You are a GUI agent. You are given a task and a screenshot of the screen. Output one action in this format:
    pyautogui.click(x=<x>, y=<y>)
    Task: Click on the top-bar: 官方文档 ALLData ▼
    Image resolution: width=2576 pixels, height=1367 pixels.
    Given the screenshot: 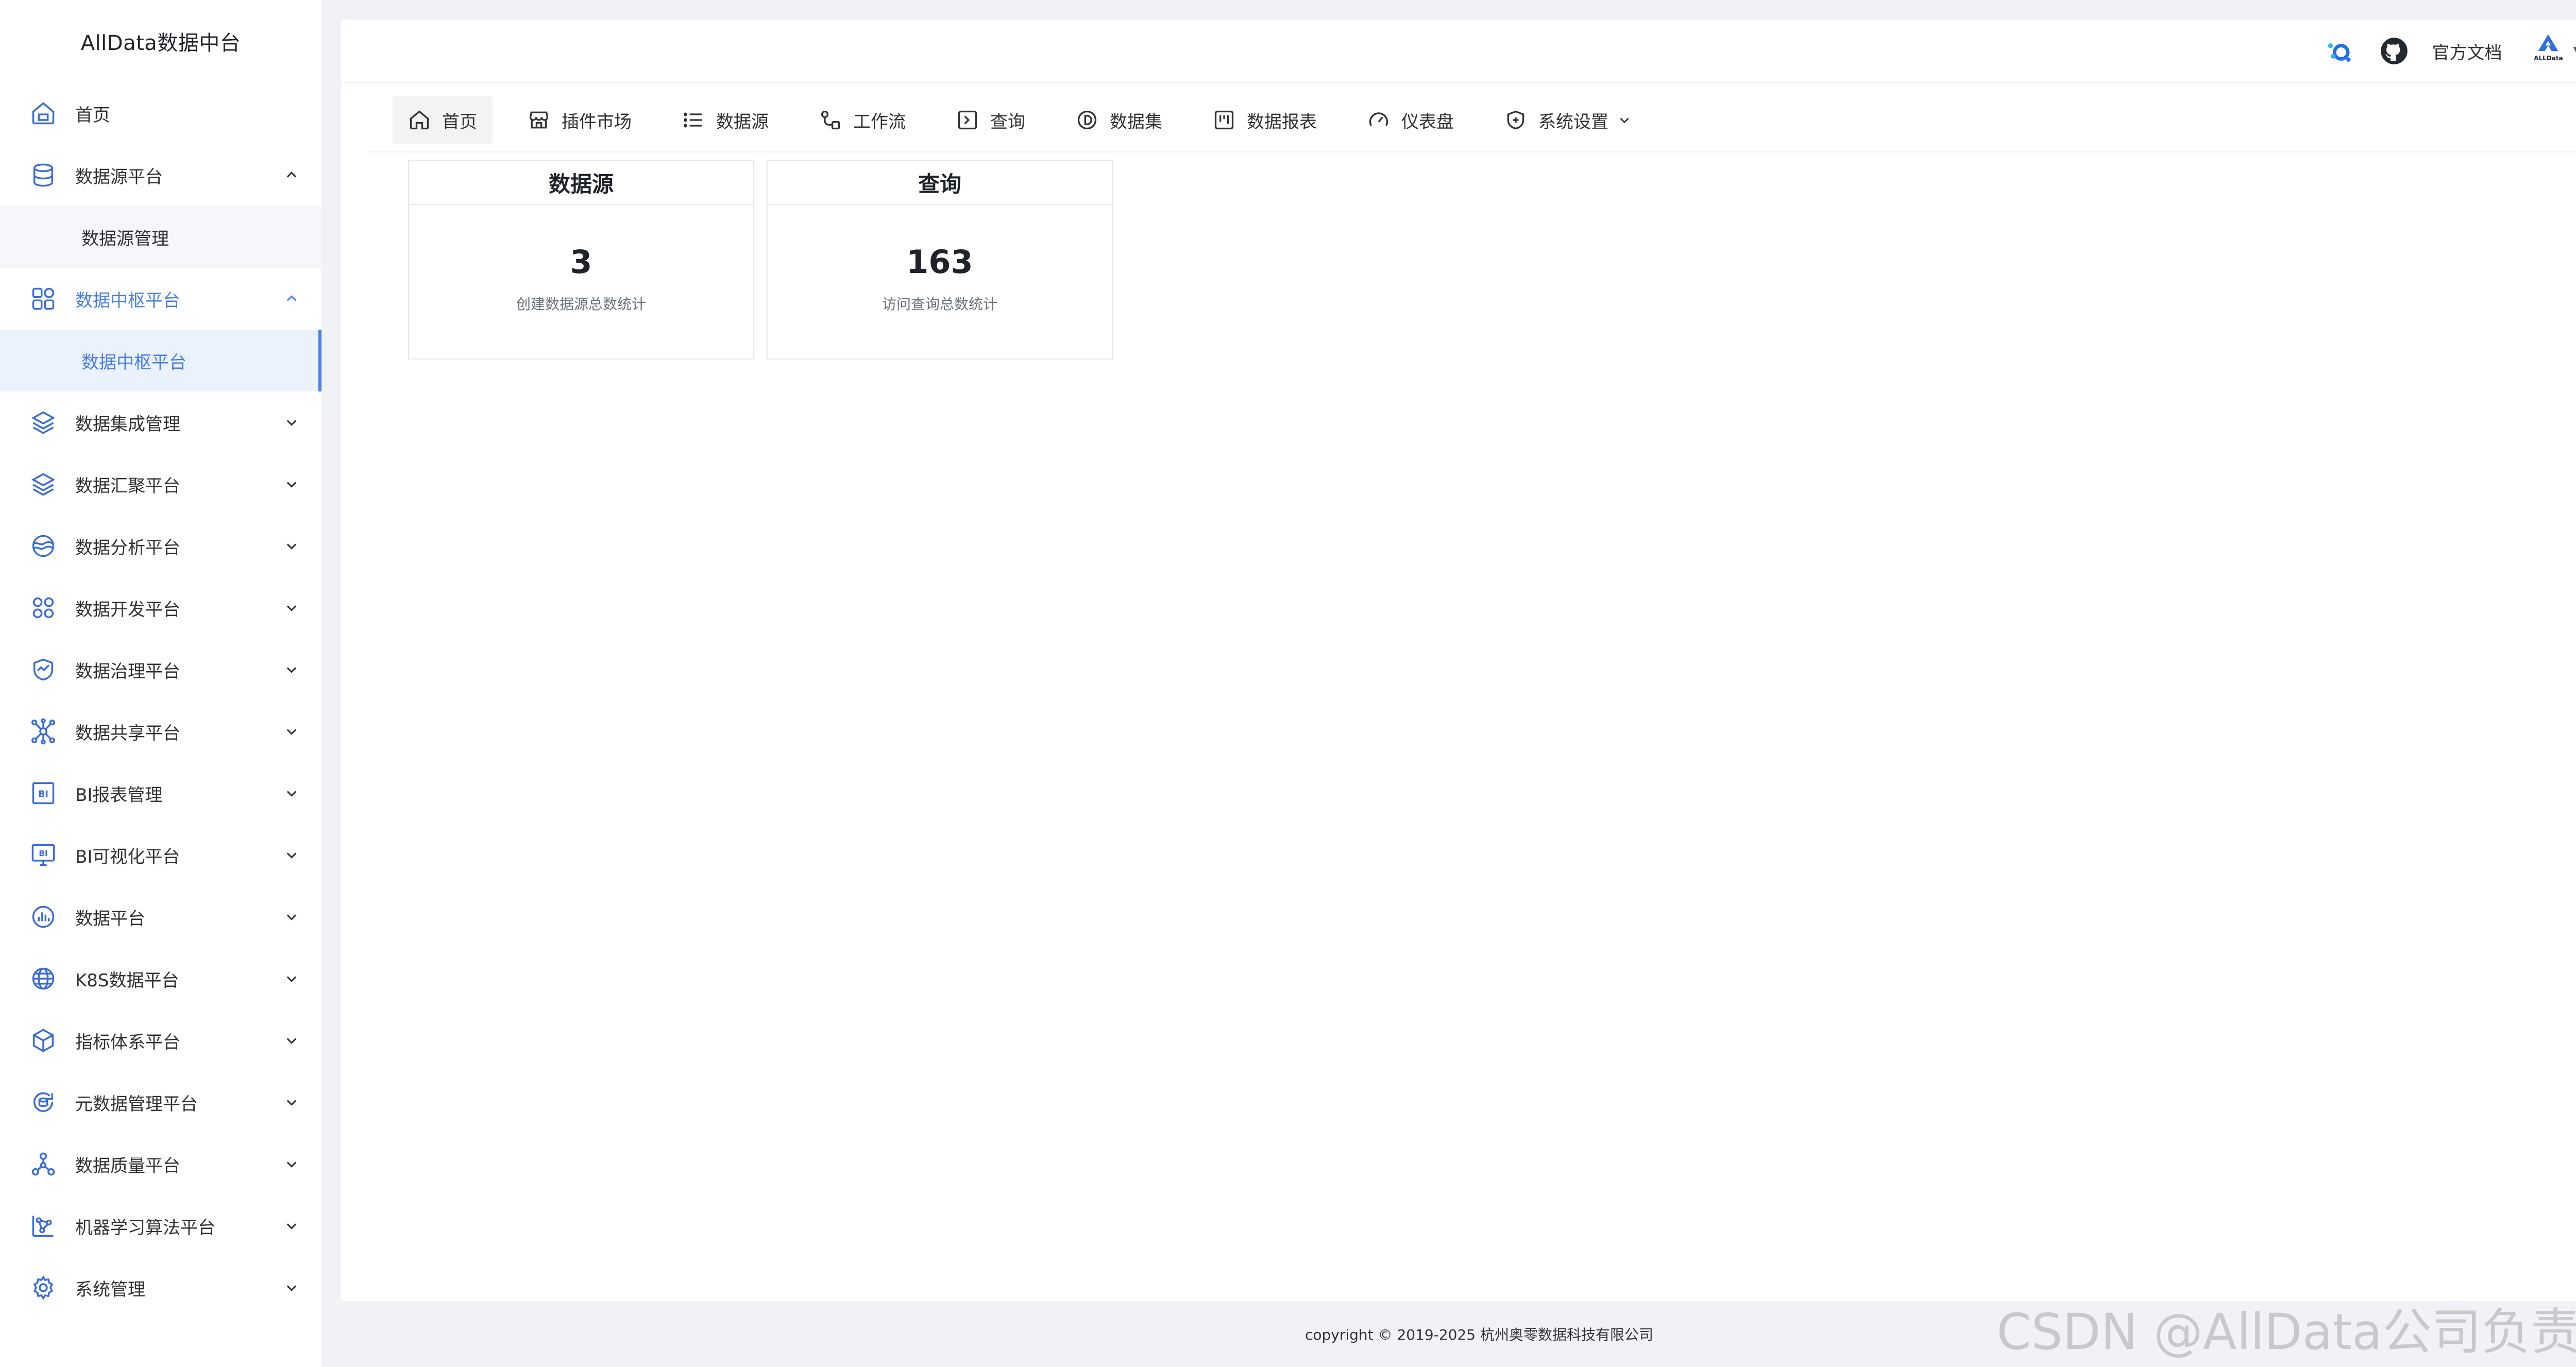 What is the action you would take?
    pyautogui.click(x=1458, y=51)
    